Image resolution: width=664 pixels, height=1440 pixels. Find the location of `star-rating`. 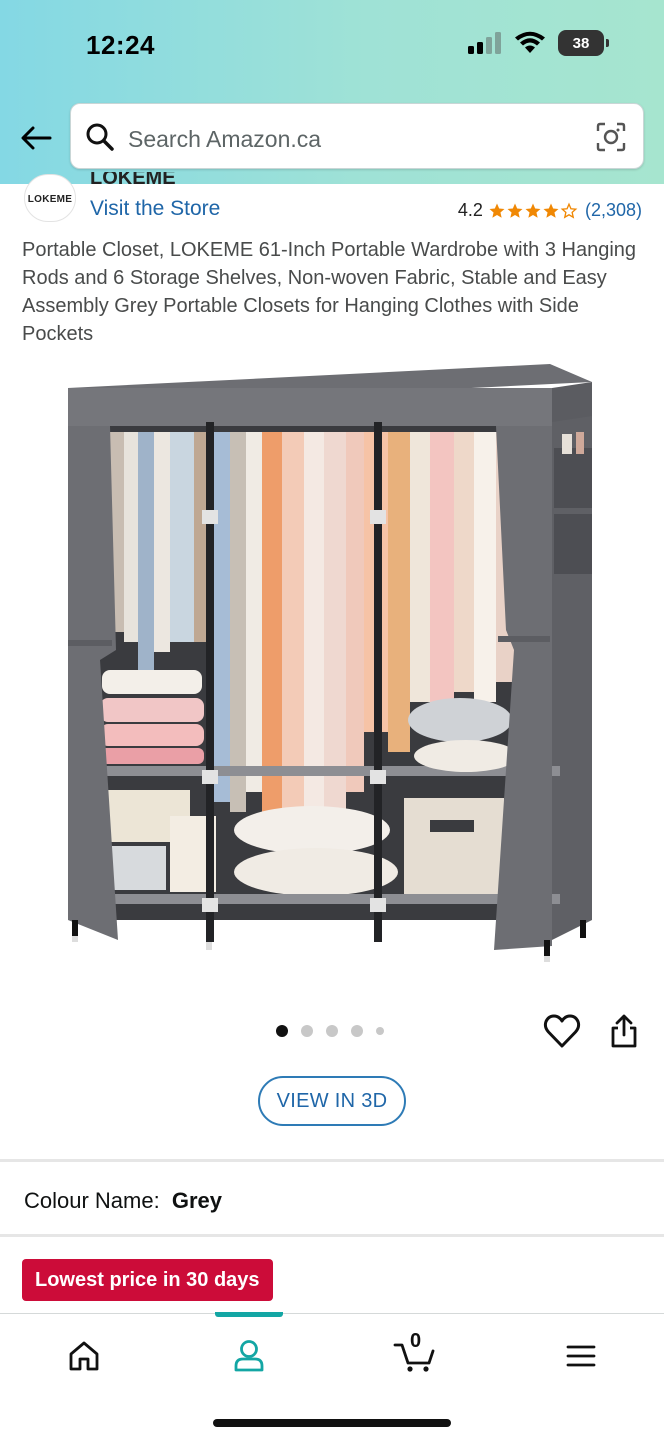

star-rating is located at coordinates (533, 211).